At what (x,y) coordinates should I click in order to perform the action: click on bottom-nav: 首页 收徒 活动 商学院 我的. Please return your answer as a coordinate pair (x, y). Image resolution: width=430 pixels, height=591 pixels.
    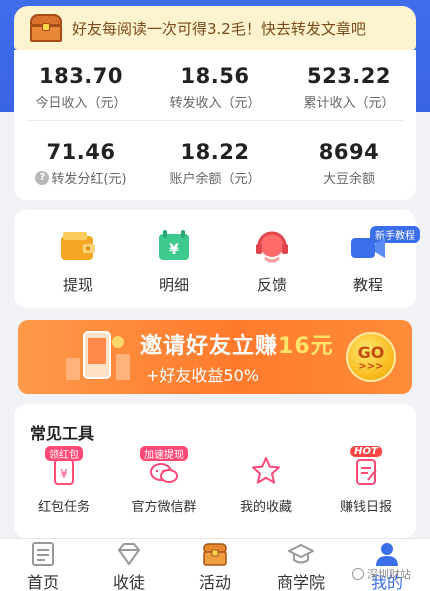
    Looking at the image, I should click on (215, 564).